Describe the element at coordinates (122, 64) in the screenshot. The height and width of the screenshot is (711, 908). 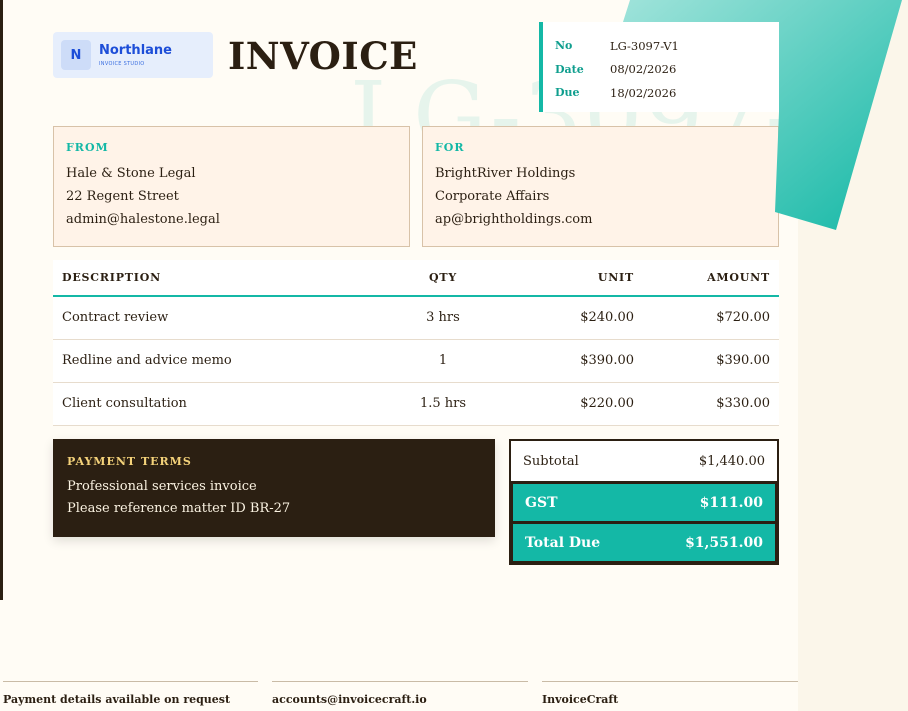
I see `brand-tagline: Invoice Studio` at that location.